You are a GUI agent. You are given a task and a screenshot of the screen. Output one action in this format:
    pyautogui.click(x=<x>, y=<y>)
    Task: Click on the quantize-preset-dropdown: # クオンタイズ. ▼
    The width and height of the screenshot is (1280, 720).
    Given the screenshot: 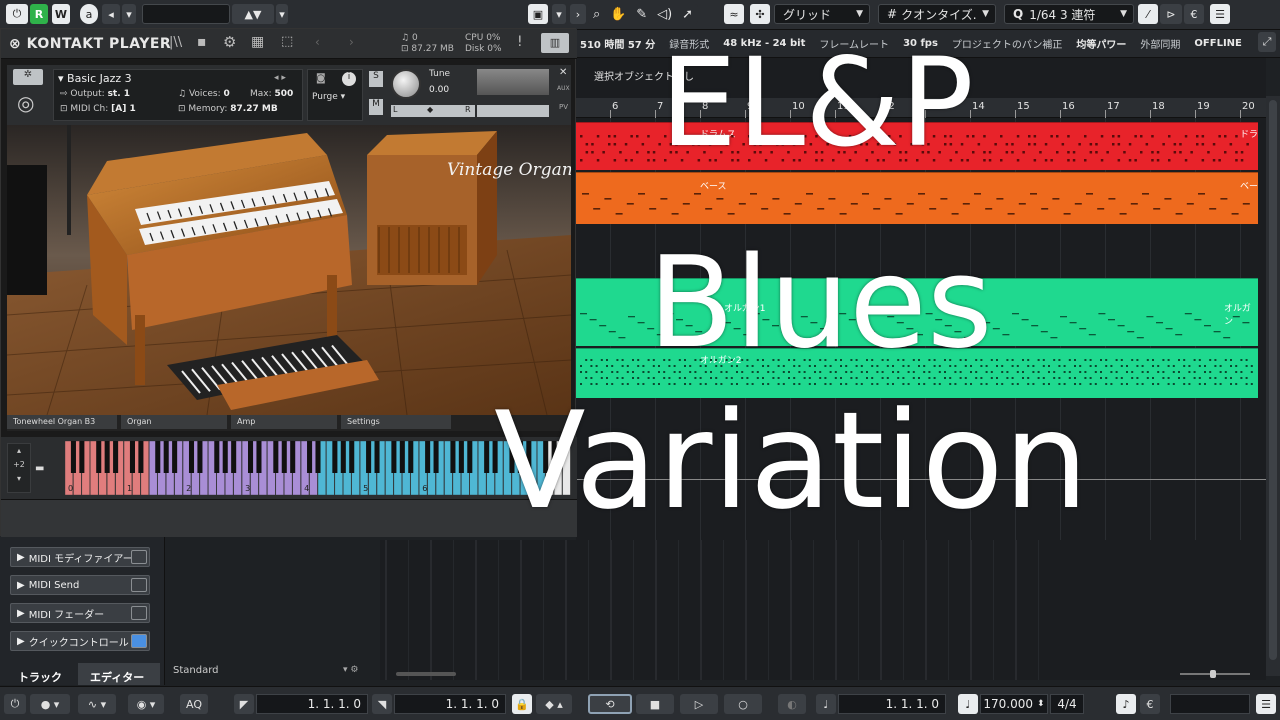 What is the action you would take?
    pyautogui.click(x=937, y=14)
    